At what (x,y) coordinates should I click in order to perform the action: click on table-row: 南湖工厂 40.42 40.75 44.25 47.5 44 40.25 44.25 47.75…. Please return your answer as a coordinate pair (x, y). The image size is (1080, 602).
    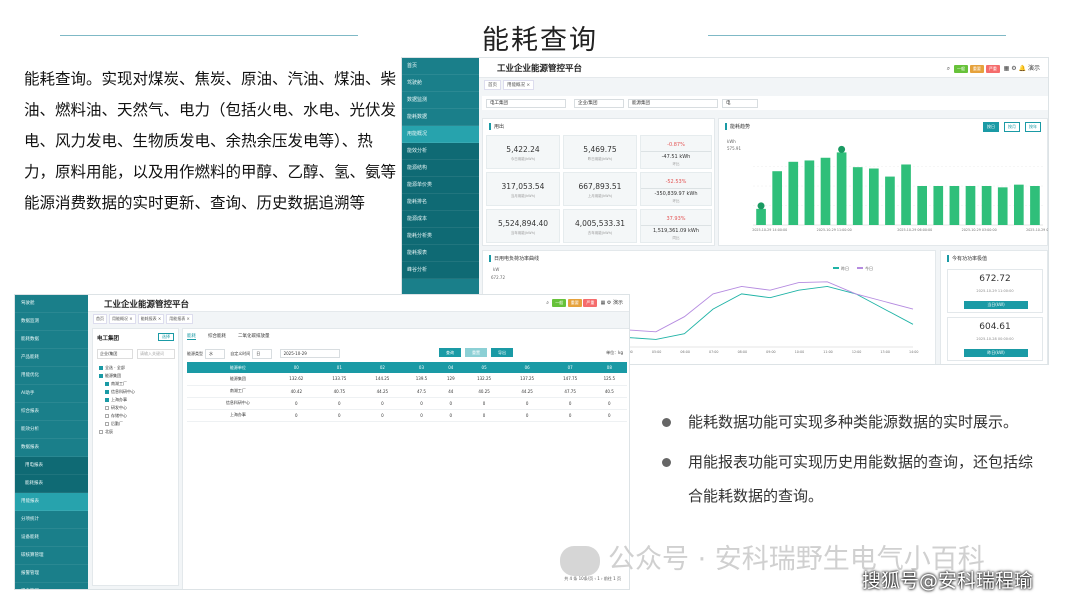
    Looking at the image, I should click on (407, 391).